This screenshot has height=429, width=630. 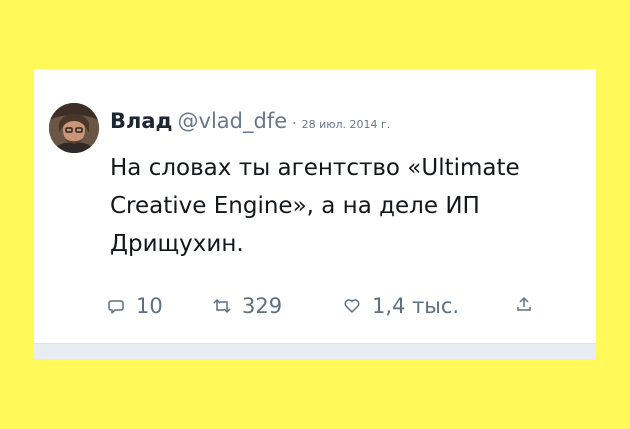 I want to click on author-name: Влад, so click(x=141, y=121).